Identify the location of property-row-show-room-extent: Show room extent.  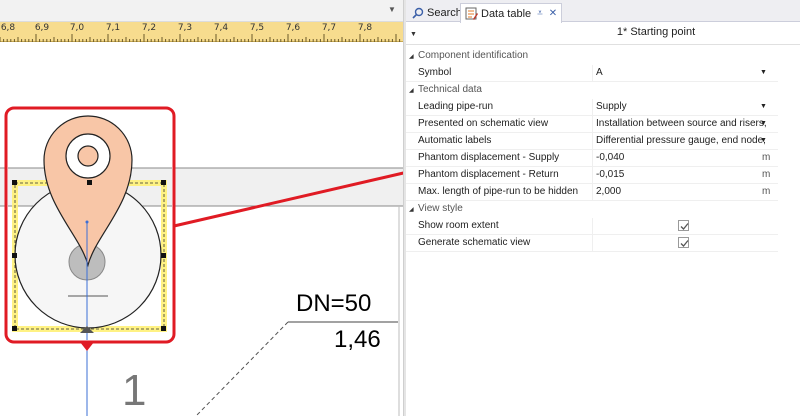
(592, 226).